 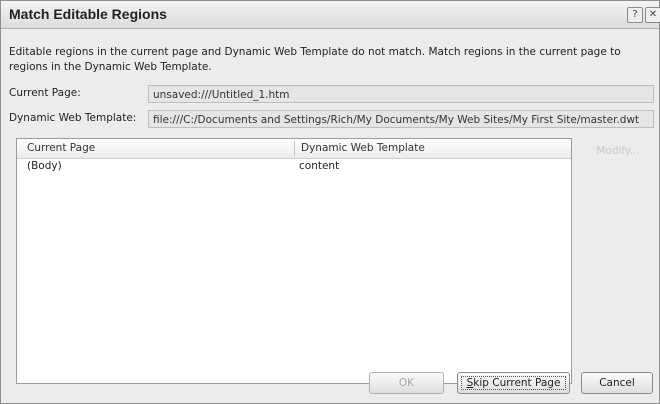 I want to click on table-row: (Body) content, so click(x=294, y=167).